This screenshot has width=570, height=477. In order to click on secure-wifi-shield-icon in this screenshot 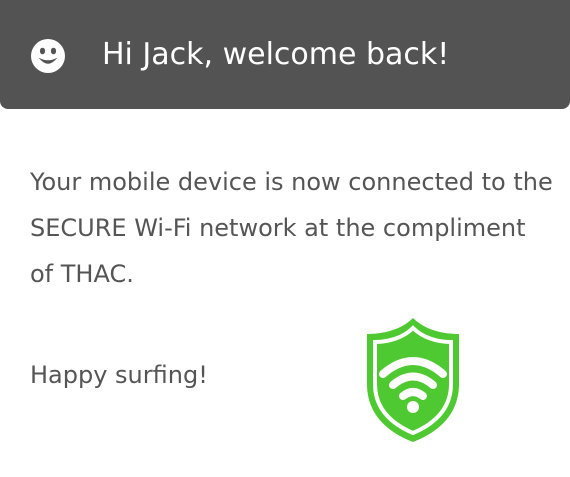, I will do `click(413, 380)`.